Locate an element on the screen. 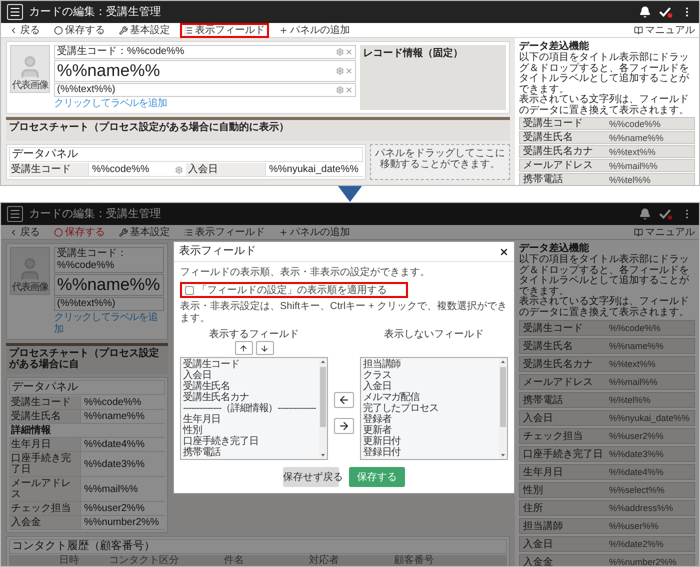 Image resolution: width=700 pixels, height=567 pixels. arrow-up-icon is located at coordinates (243, 348).